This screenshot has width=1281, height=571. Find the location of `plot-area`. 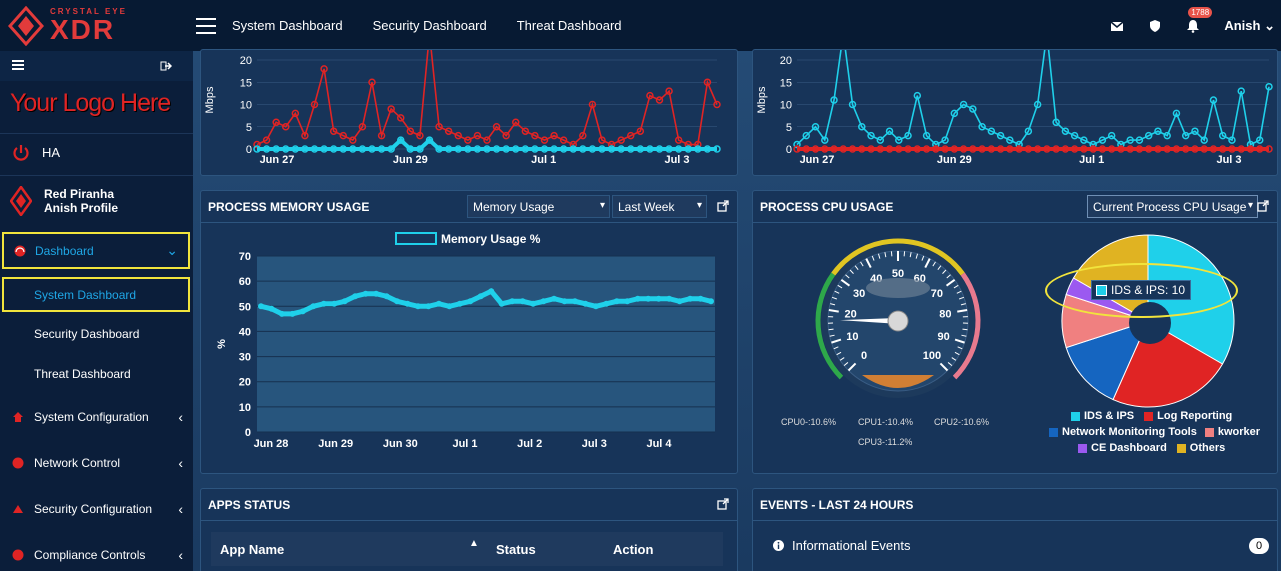

plot-area is located at coordinates (486, 344).